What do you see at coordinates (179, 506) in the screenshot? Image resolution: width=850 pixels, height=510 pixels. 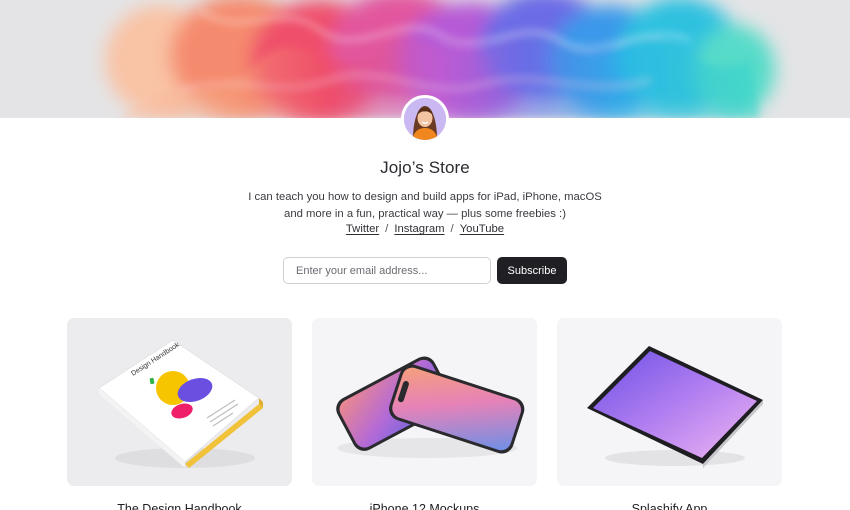 I see `product-title: The Design Handbook` at bounding box center [179, 506].